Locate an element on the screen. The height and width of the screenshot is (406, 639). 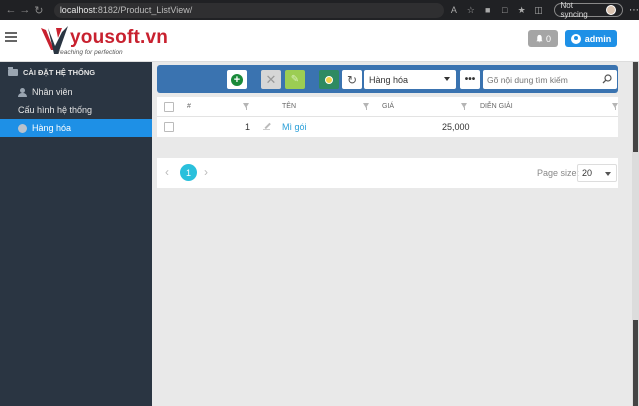
page-size-label: Page size: is located at coordinates (558, 173).